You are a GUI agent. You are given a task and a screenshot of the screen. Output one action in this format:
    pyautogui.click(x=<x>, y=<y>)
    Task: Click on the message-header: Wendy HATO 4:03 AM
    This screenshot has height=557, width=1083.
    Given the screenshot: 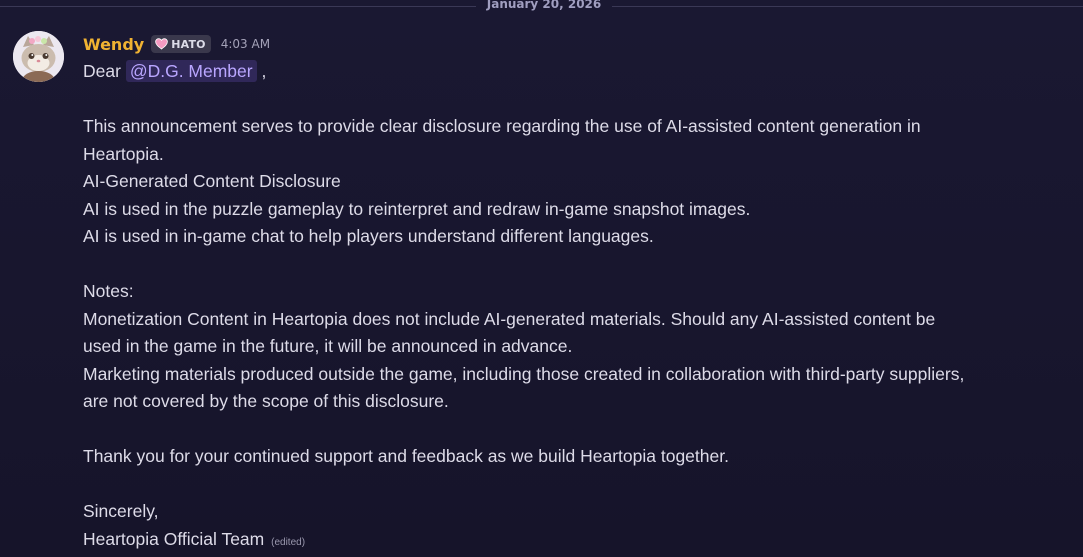 What is the action you would take?
    pyautogui.click(x=176, y=44)
    